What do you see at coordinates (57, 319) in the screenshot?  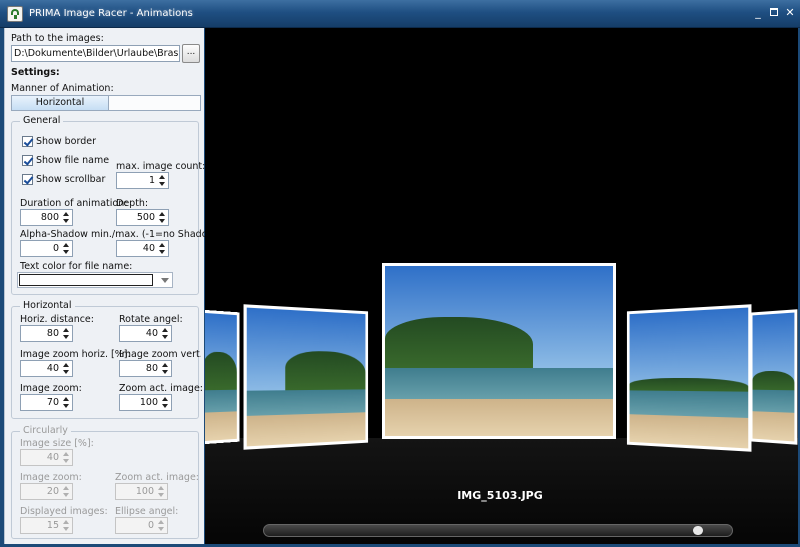 I see `horiz-distance-label: Horiz. distance:` at bounding box center [57, 319].